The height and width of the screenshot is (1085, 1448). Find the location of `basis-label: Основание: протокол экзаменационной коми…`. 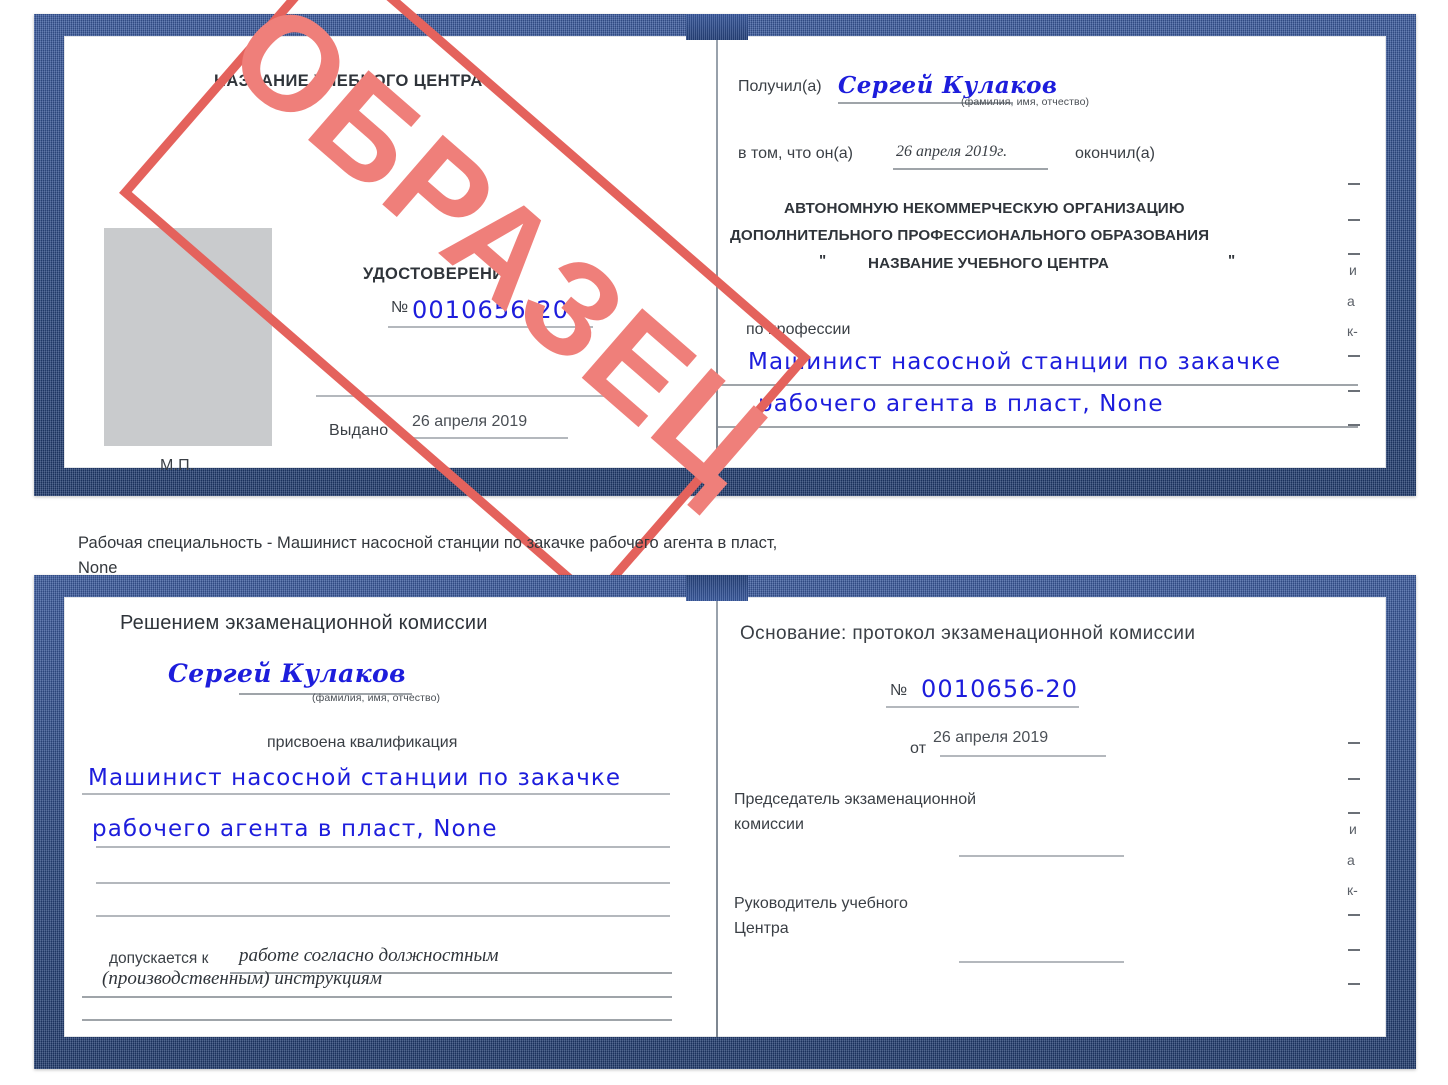

basis-label: Основание: протокол экзаменационной коми… is located at coordinates (968, 633).